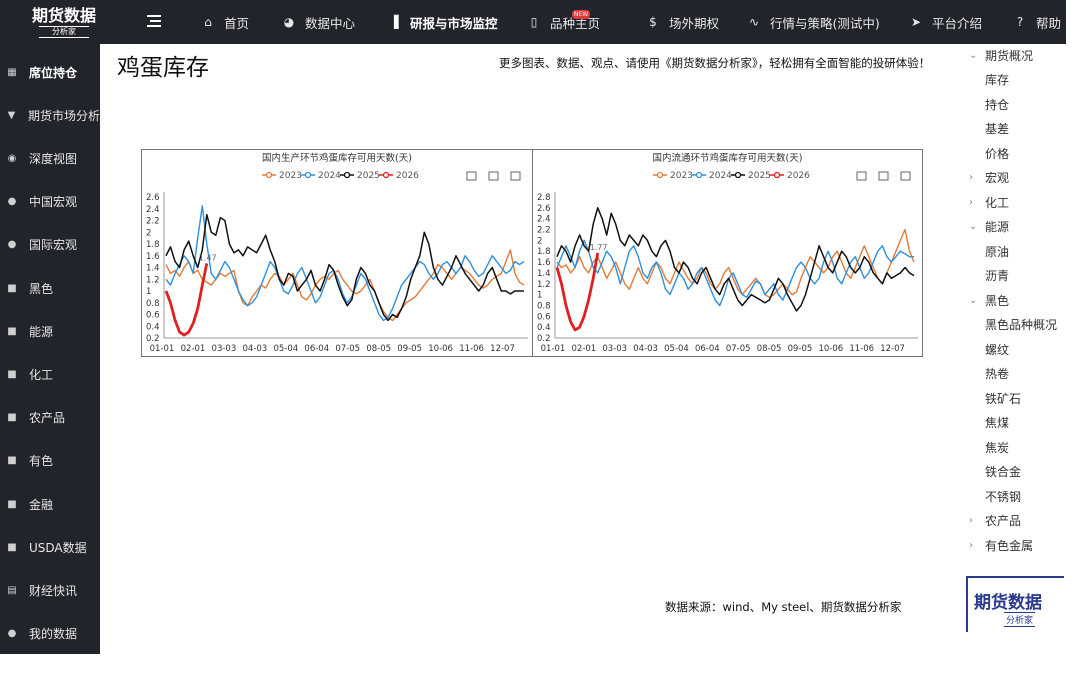 The width and height of the screenshot is (1080, 674). I want to click on tree-item-5: › 宏观, so click(989, 178).